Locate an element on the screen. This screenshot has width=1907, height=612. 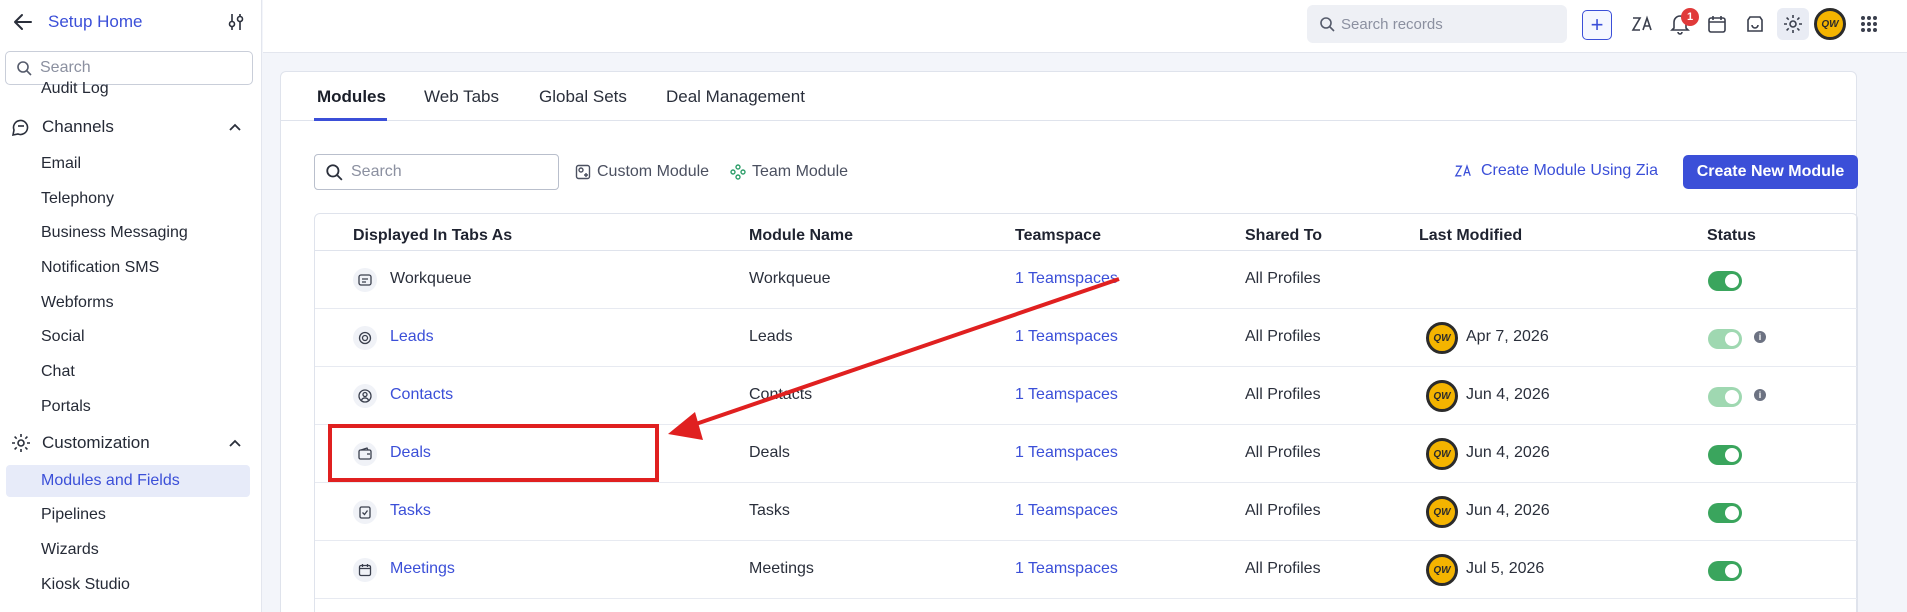
sidebar-group-channels: Channels is located at coordinates (126, 127).